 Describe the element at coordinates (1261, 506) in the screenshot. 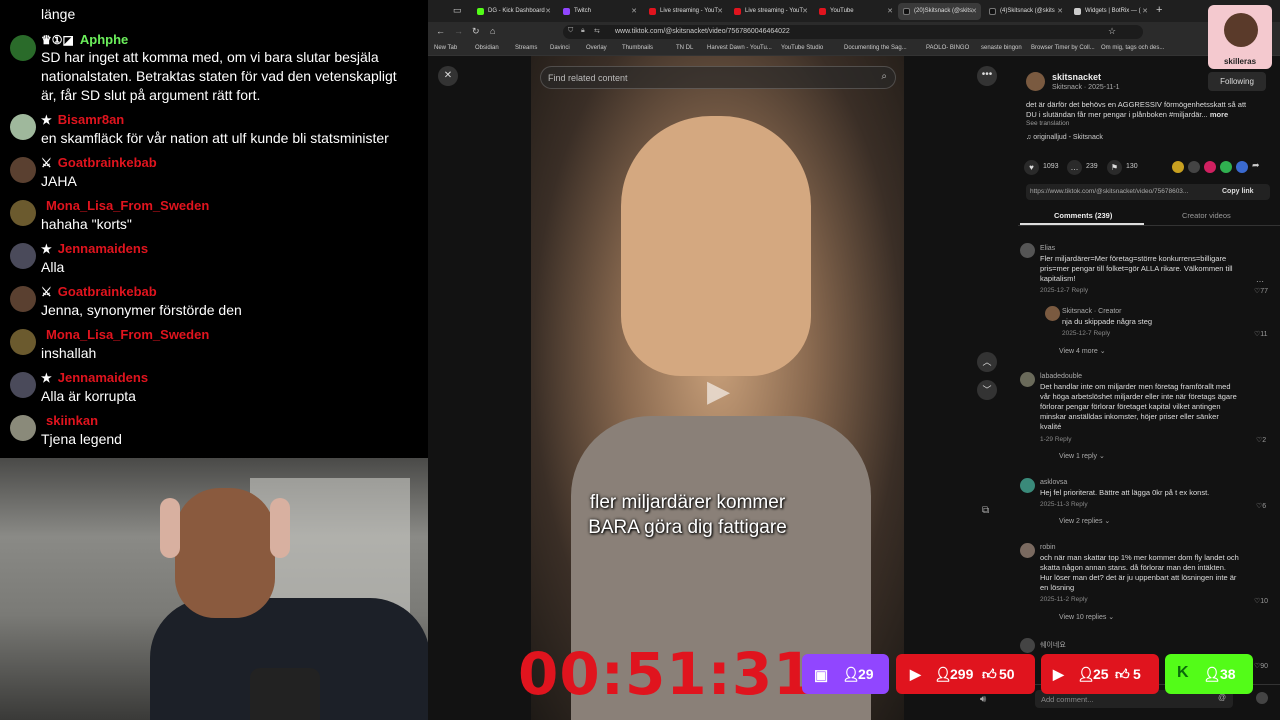

I see `comment-likes: ♡6` at that location.